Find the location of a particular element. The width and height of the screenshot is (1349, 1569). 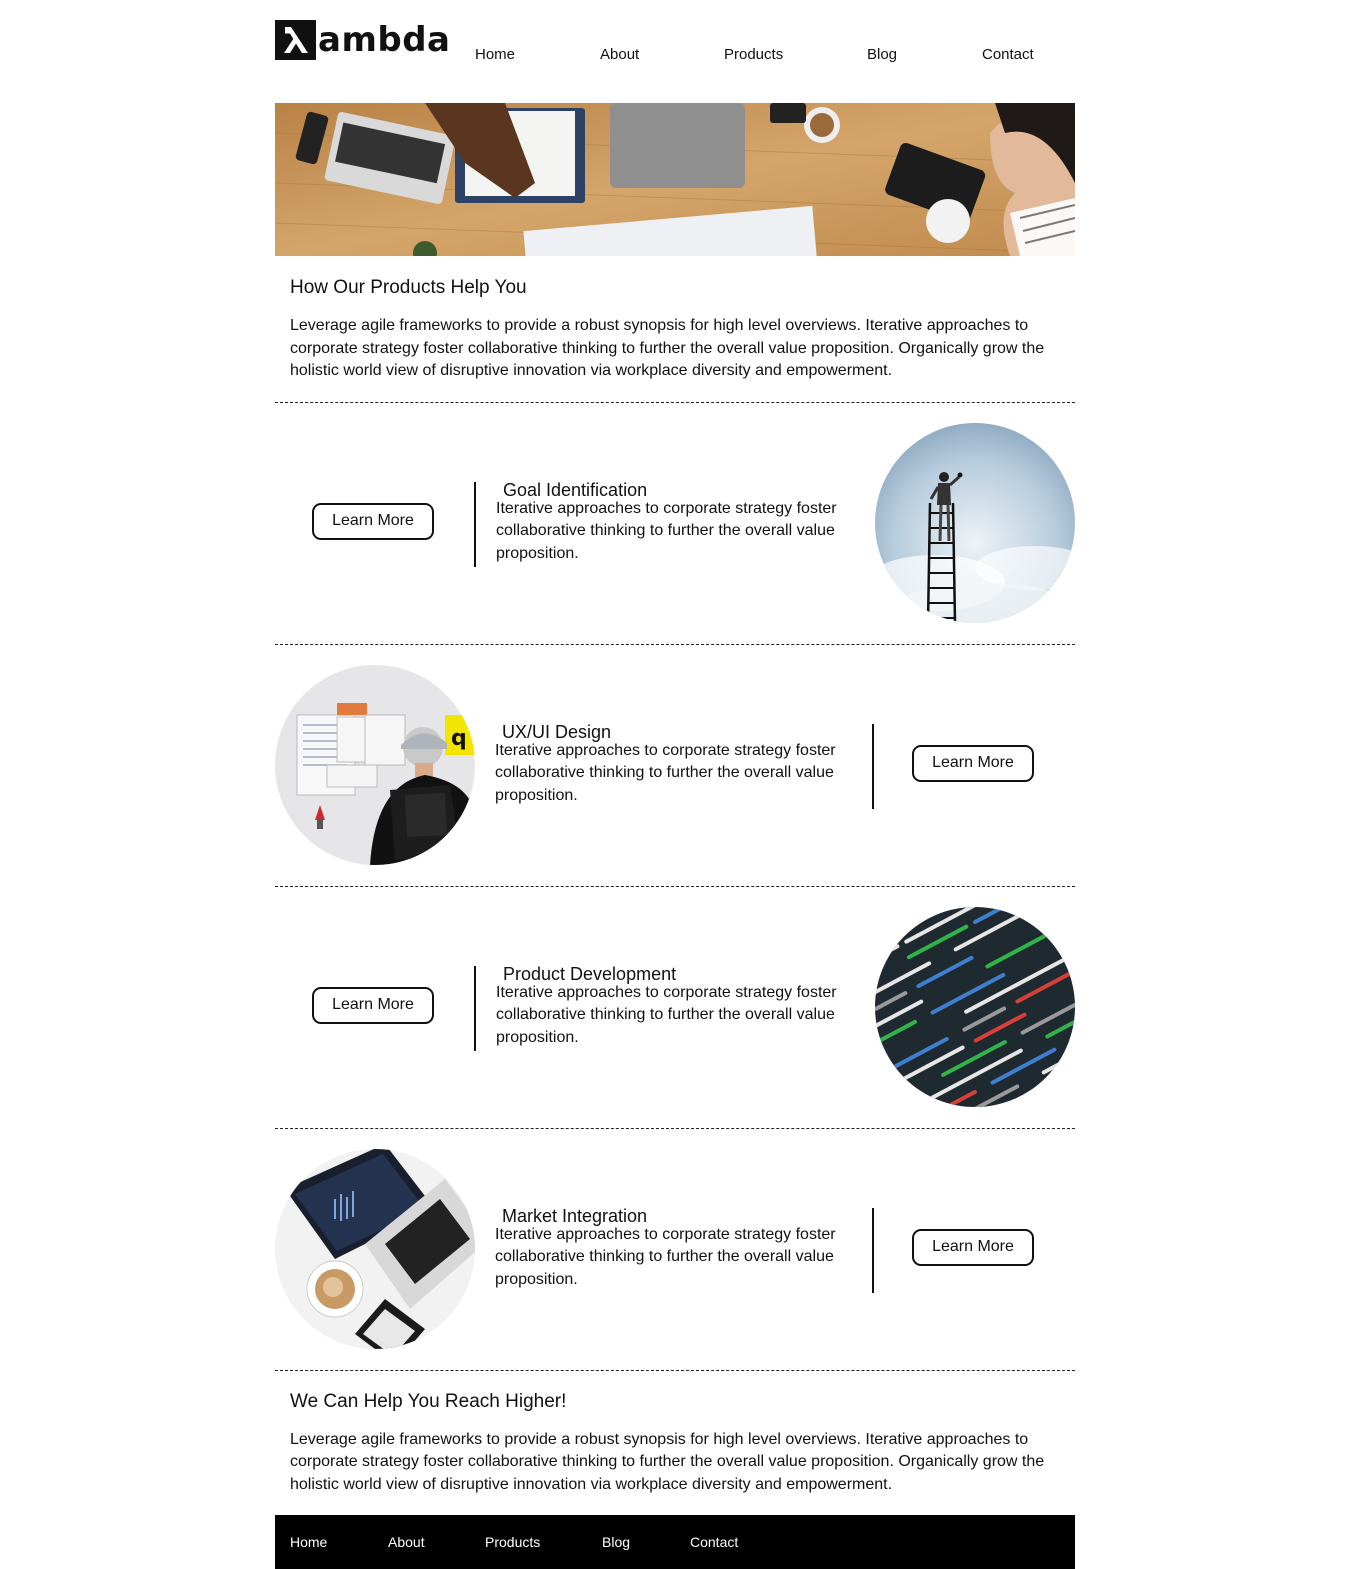

footer-home-link: Home is located at coordinates (308, 1542).